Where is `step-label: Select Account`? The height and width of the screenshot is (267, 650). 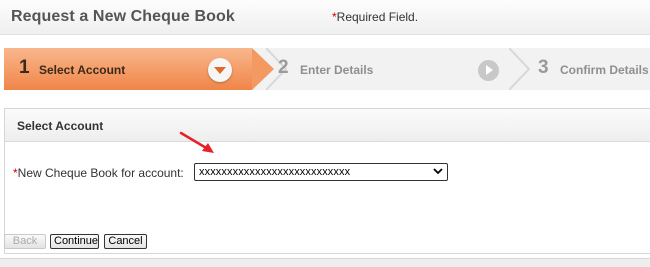 step-label: Select Account is located at coordinates (82, 70).